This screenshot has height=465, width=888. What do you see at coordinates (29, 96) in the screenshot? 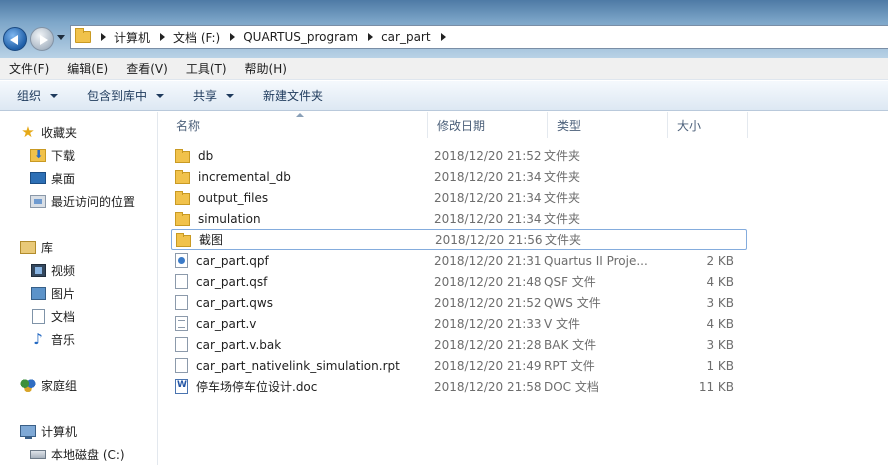
I see `organize-label: 组织` at bounding box center [29, 96].